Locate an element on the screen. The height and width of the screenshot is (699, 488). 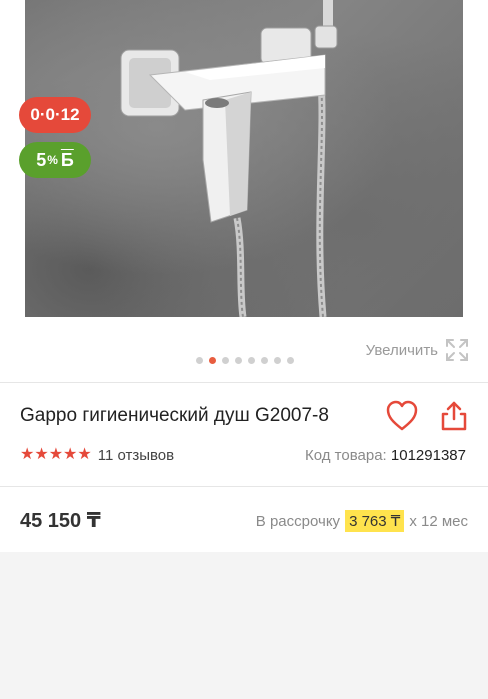
product-title: Gappo гигиенический душ G2007-8 is located at coordinates (174, 415).